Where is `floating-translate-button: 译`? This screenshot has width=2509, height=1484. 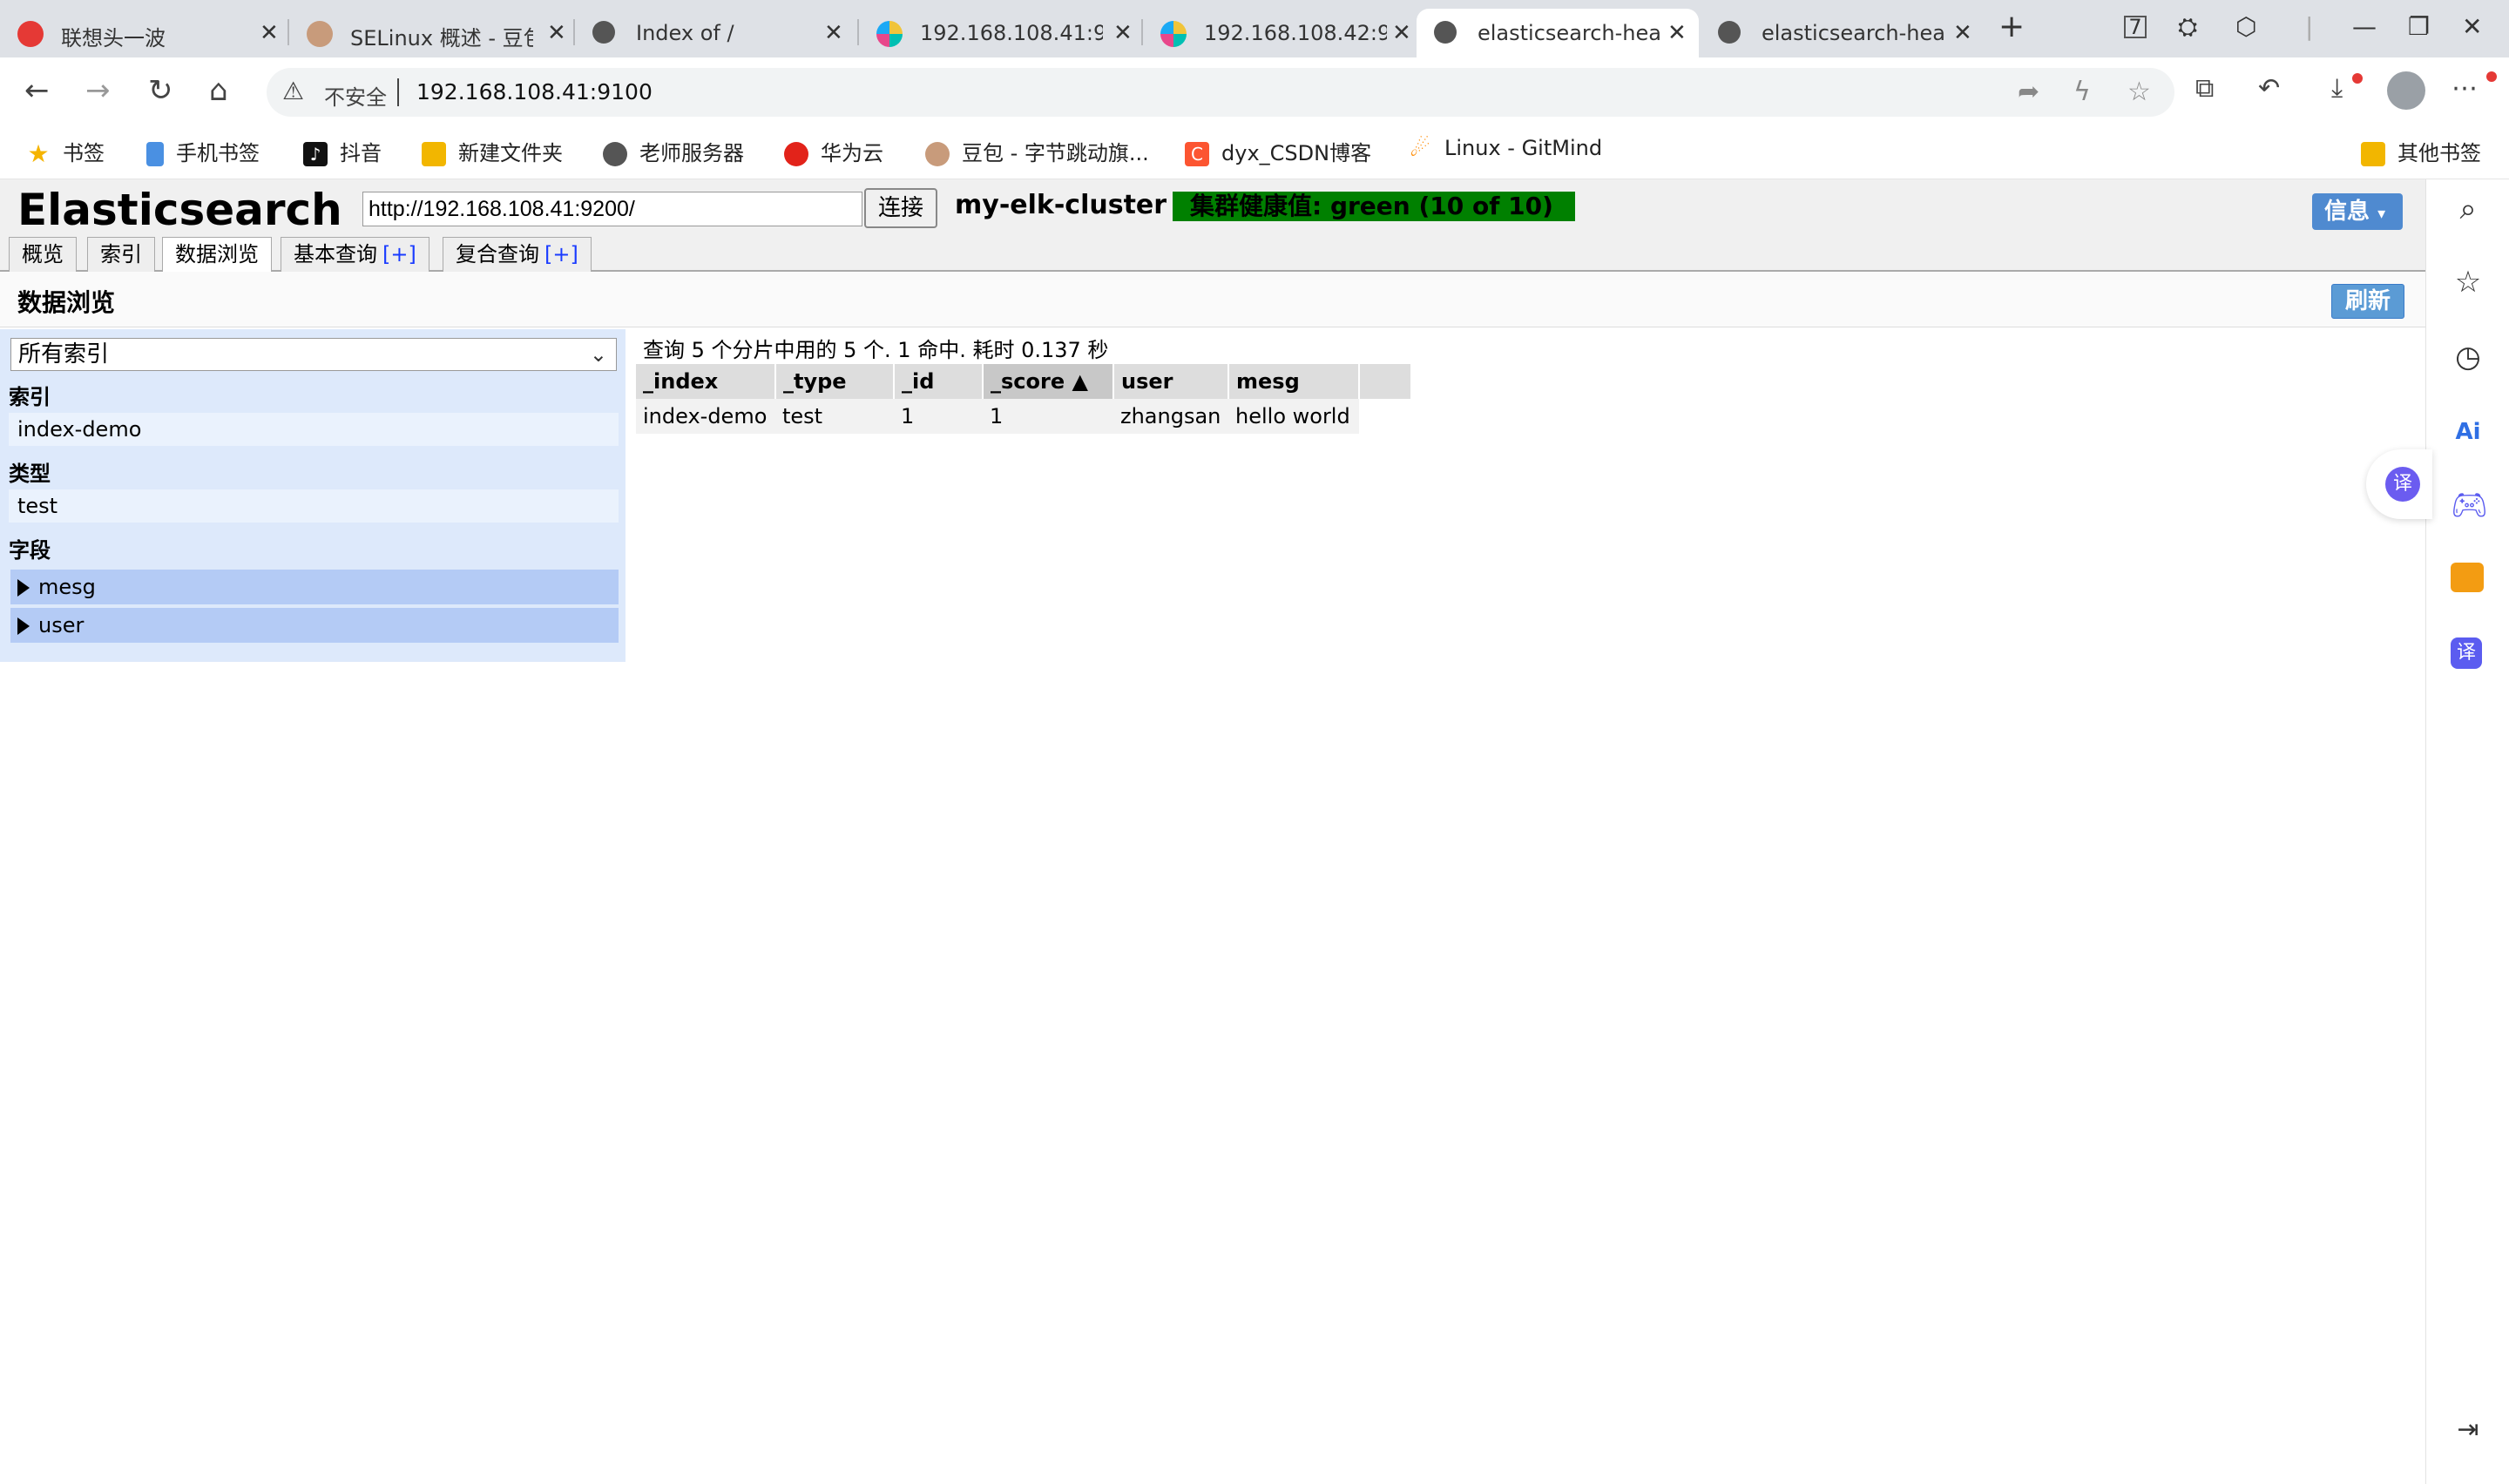
floating-translate-button: 译 is located at coordinates (2399, 484).